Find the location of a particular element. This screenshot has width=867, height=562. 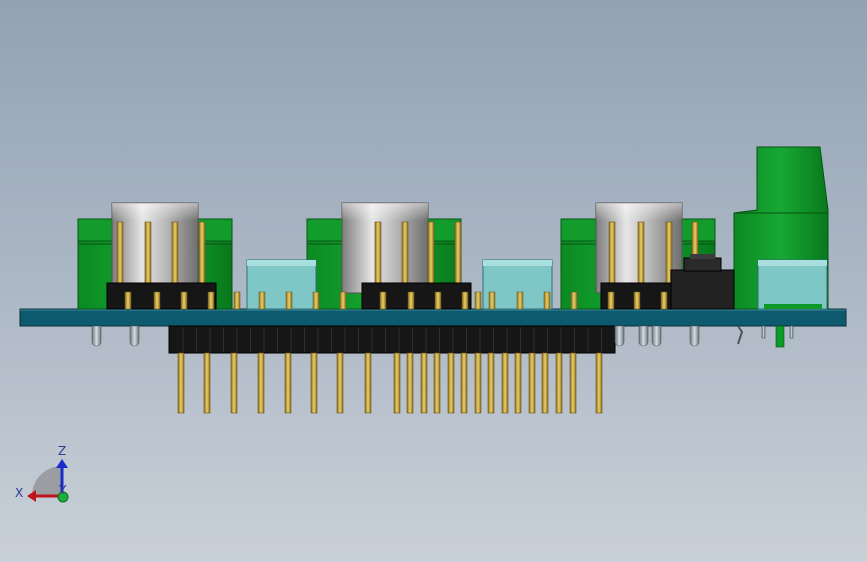

can-pins is located at coordinates (407, 253).